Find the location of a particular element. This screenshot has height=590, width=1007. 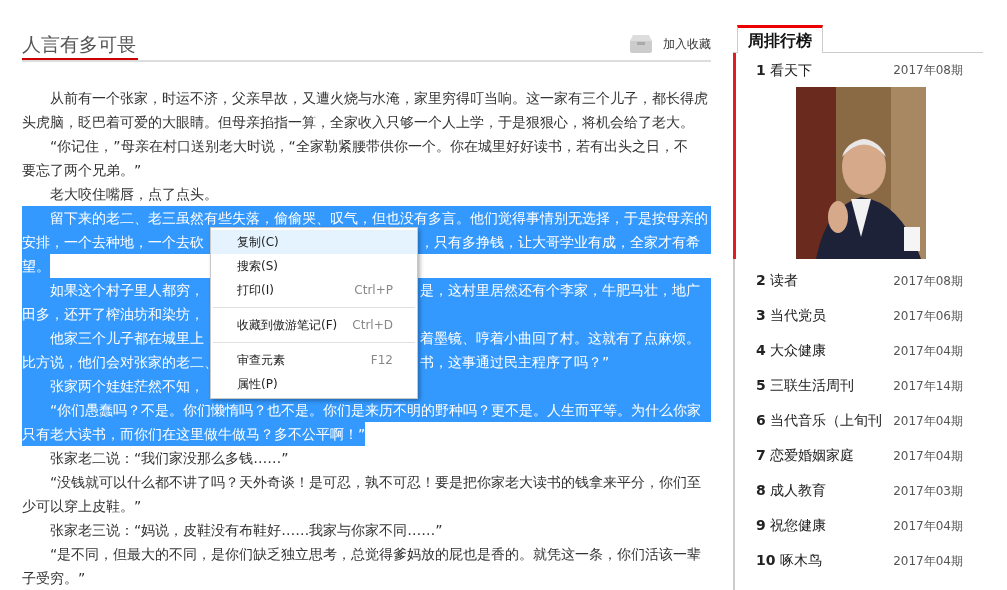

article-paragraph: “你记住，”母亲在村口送别老大时说，“全家勒紧腰带供你一个。你在城里好好读书，若有出头之日，不 要忘了两个兄弟。” is located at coordinates (355, 158).